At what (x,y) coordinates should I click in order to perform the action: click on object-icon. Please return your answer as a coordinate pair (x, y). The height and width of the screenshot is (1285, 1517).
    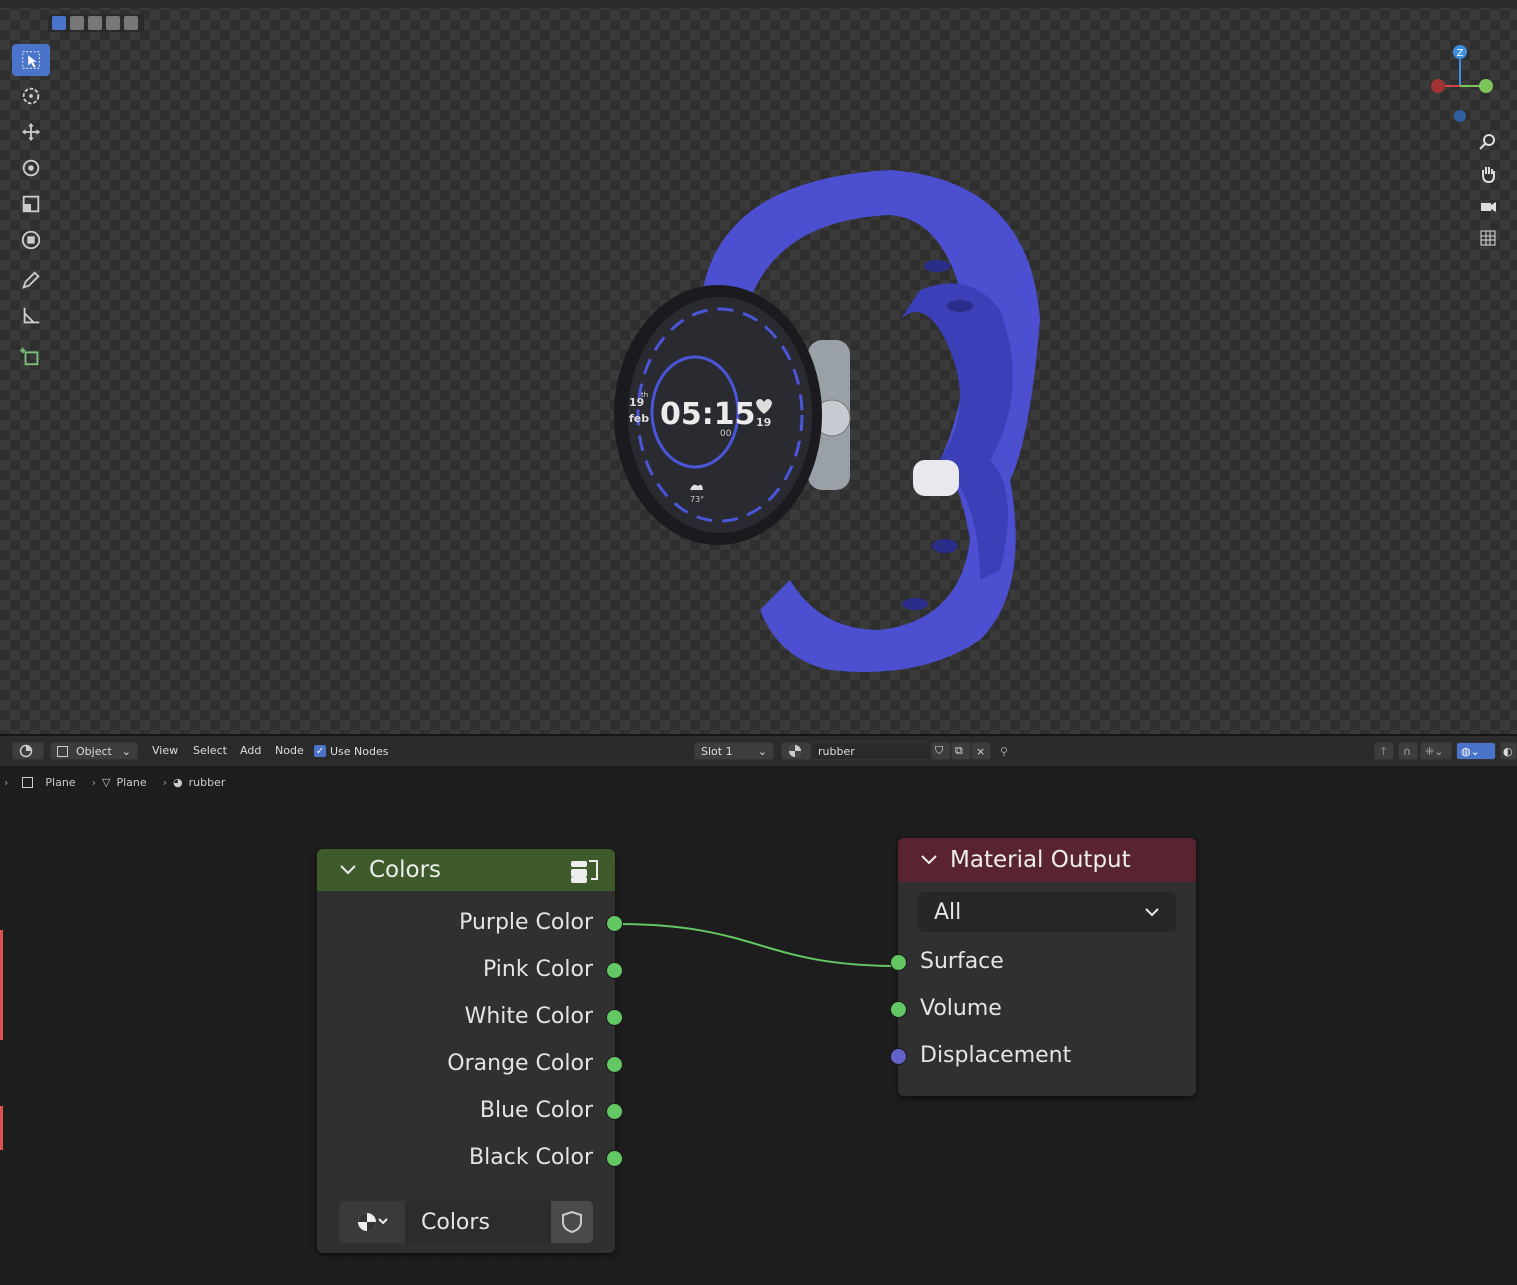
    Looking at the image, I should click on (28, 782).